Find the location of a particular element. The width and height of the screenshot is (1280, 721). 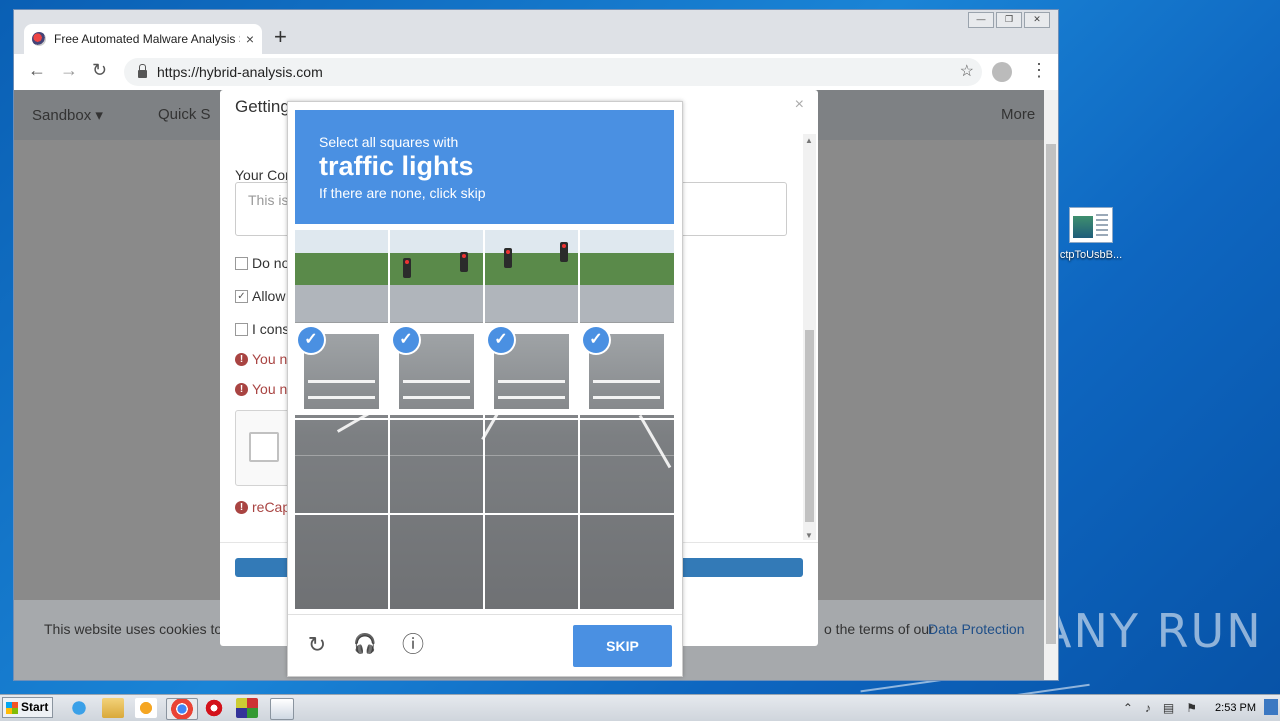

recaptcha-error: ! reCap is located at coordinates (262, 507).